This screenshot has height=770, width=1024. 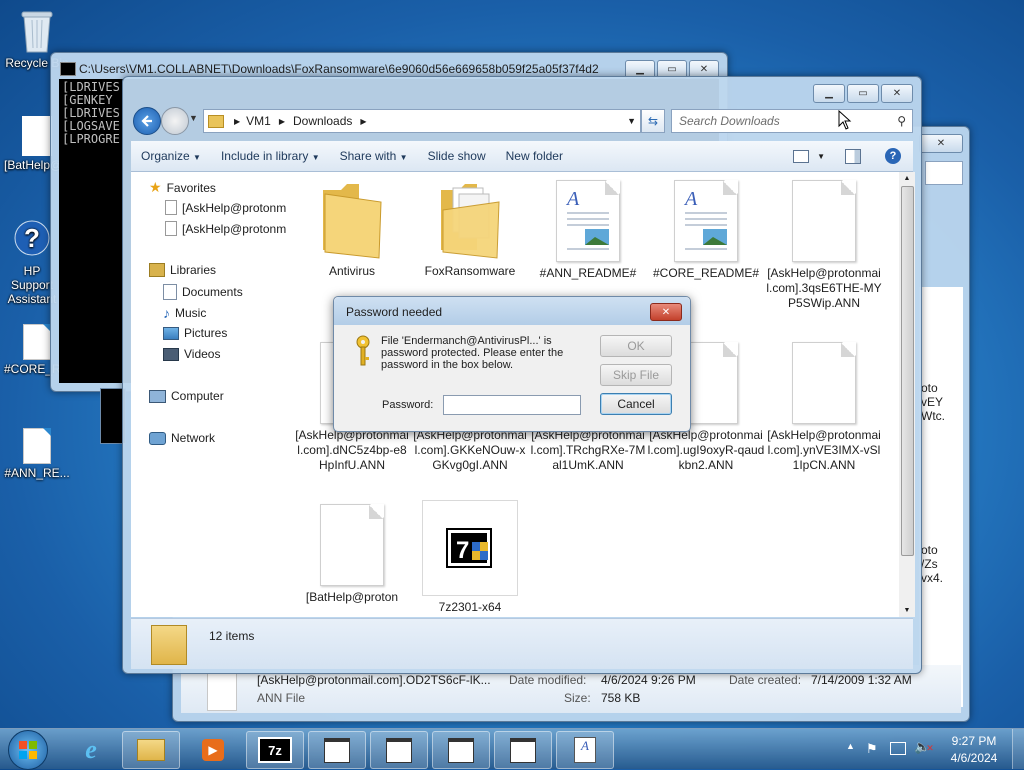 What do you see at coordinates (941, 497) in the screenshot?
I see `bg-content-strip: oto vEY Wtc. oto /Zs vx4.` at bounding box center [941, 497].